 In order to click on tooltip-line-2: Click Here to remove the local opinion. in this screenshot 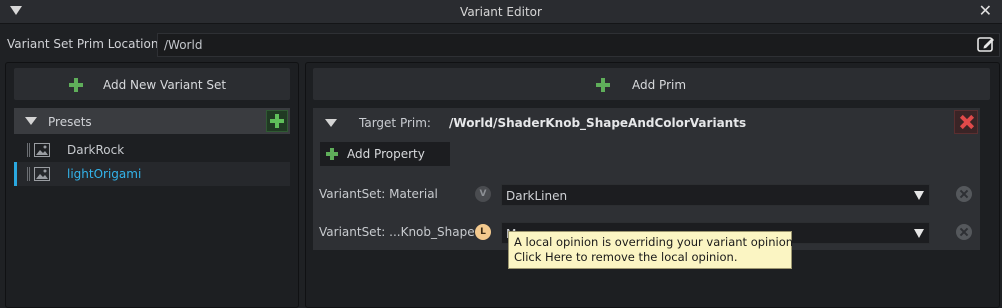, I will do `click(626, 257)`.